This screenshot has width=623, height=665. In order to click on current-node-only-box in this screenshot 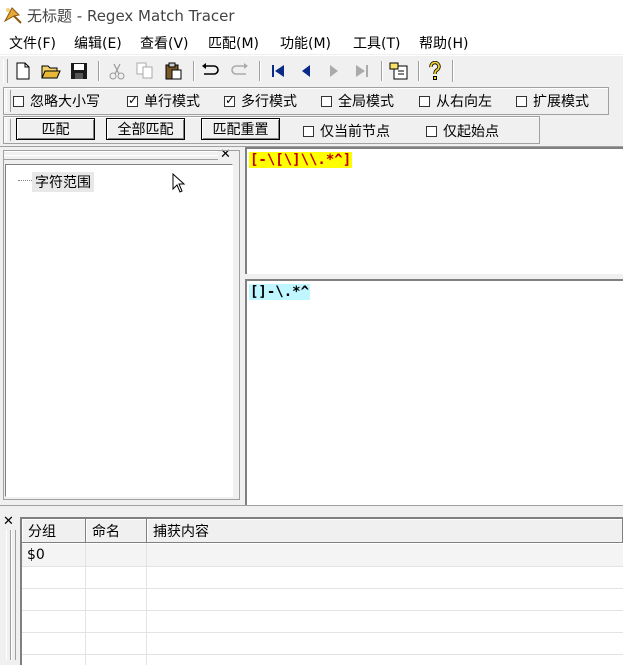, I will do `click(308, 131)`.